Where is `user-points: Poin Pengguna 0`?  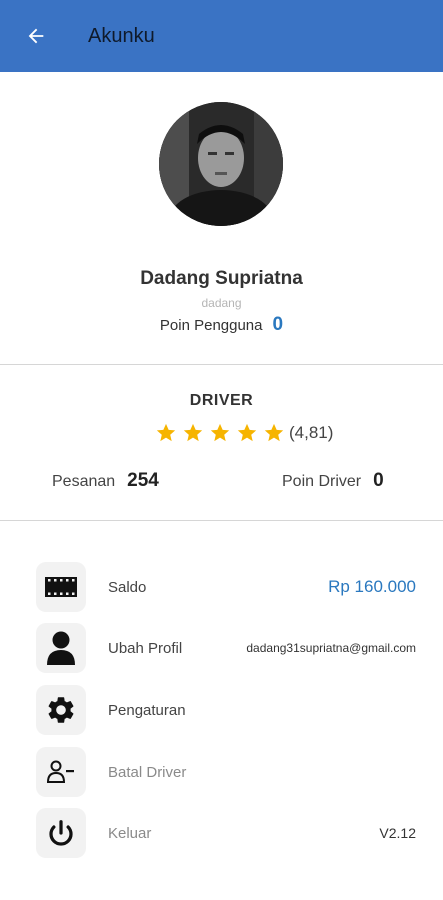 user-points: Poin Pengguna 0 is located at coordinates (221, 325).